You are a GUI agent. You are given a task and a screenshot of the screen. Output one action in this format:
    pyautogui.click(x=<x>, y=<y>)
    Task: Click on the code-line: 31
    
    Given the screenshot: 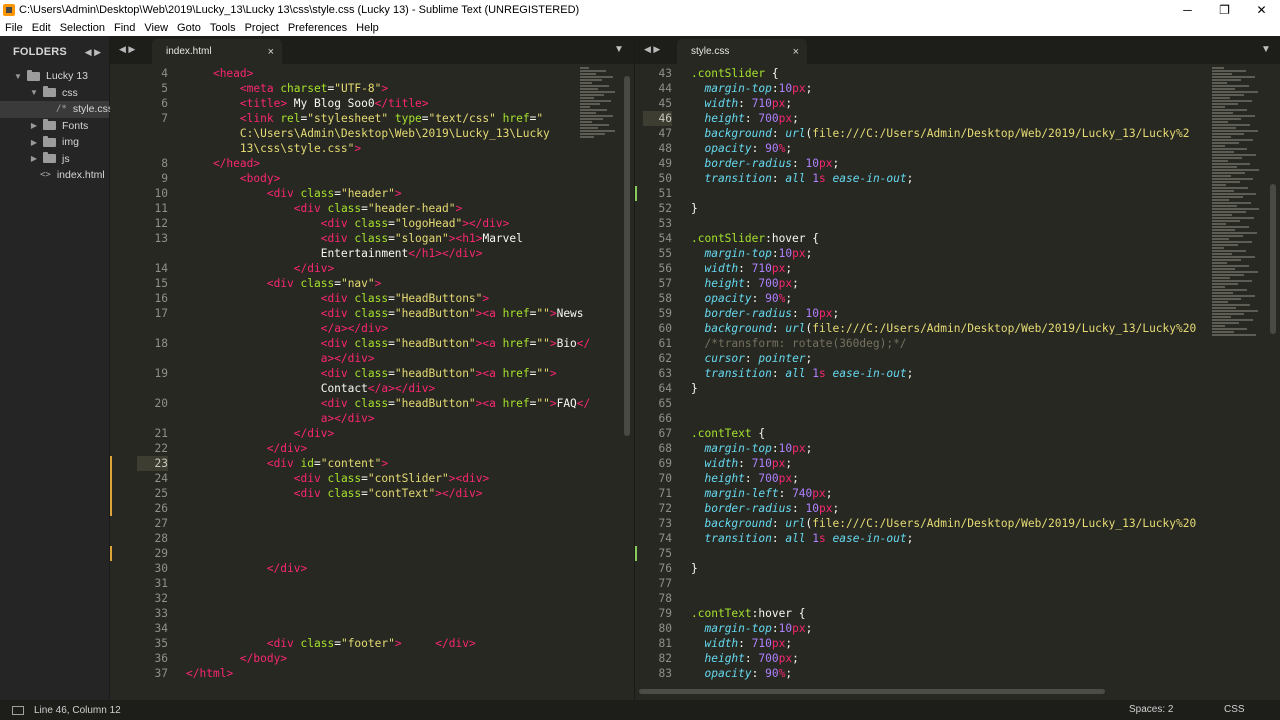 What is the action you would take?
    pyautogui.click(x=372, y=583)
    